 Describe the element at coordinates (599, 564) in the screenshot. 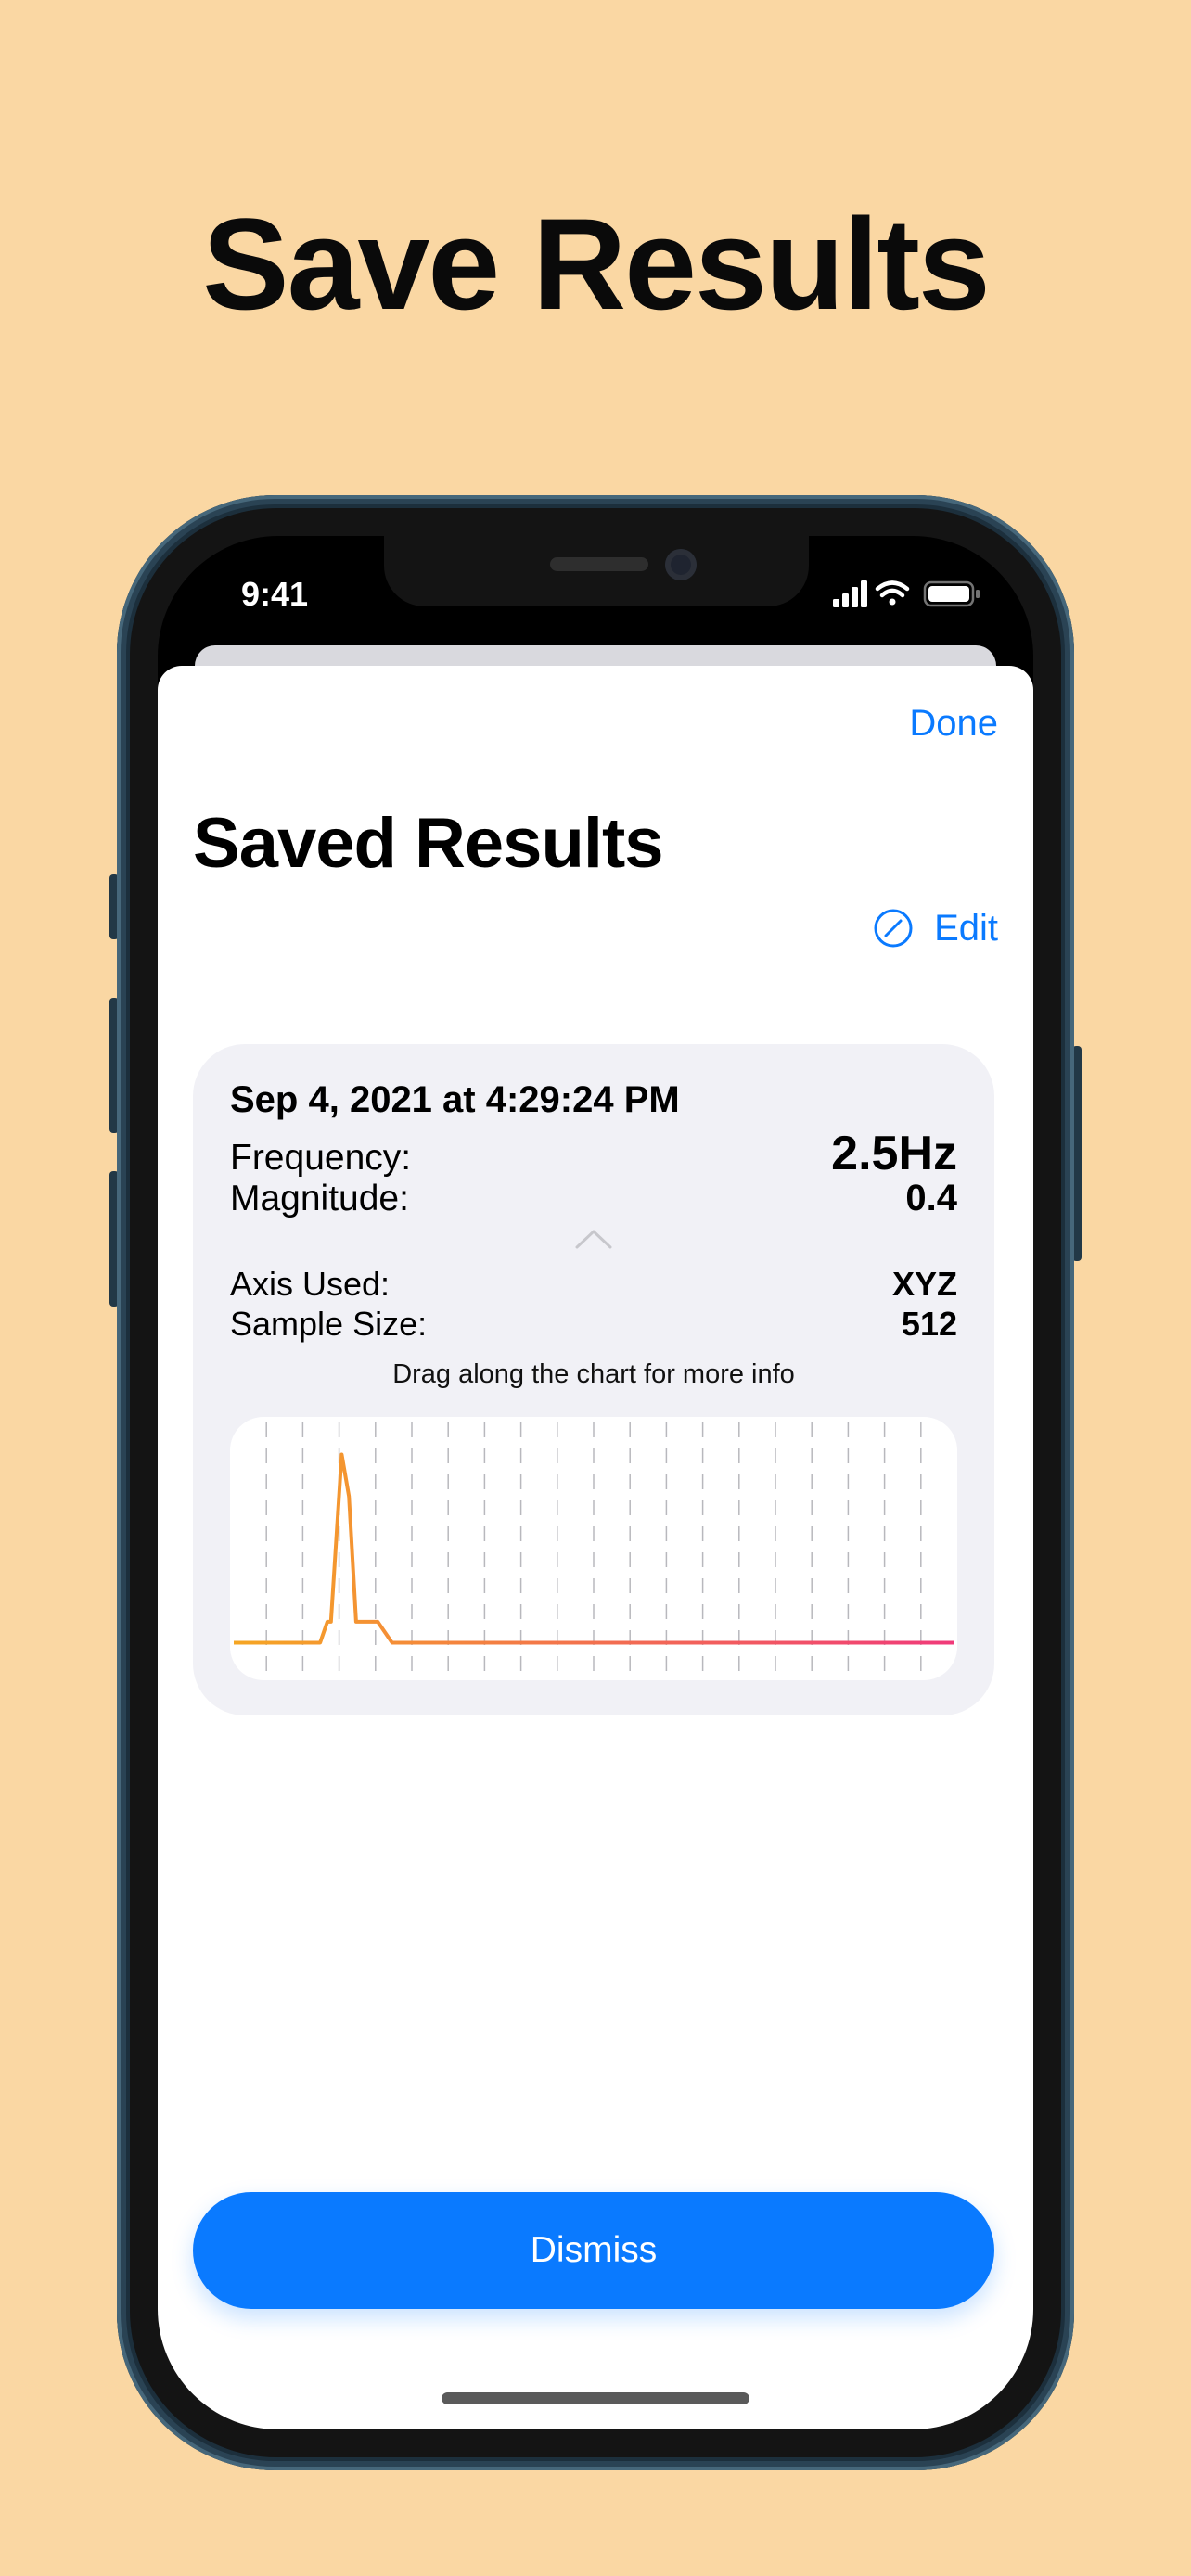

I see `speaker-grille` at that location.